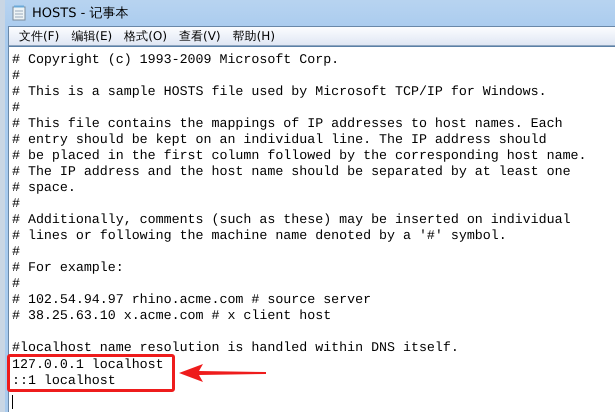 The image size is (615, 412). What do you see at coordinates (148, 36) in the screenshot?
I see `menu-item: 格式(O)` at bounding box center [148, 36].